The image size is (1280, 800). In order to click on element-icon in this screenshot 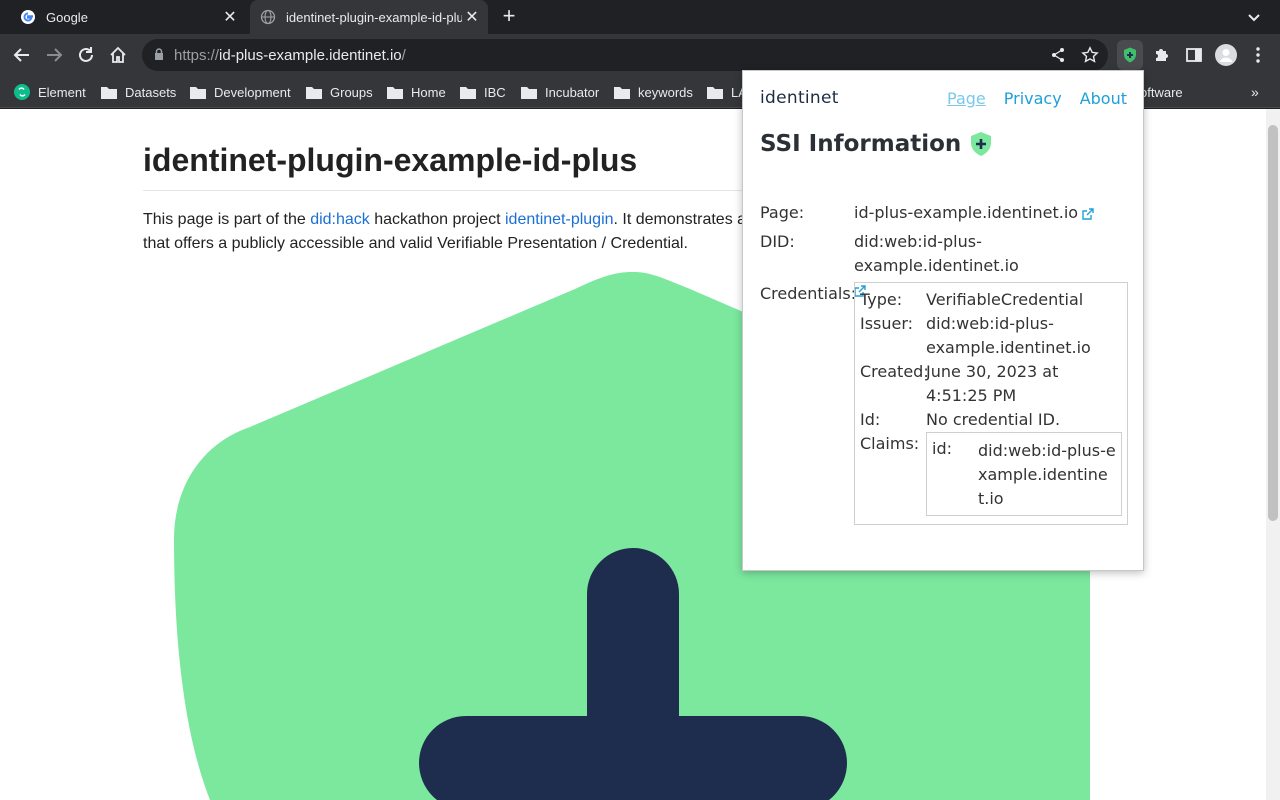, I will do `click(22, 92)`.